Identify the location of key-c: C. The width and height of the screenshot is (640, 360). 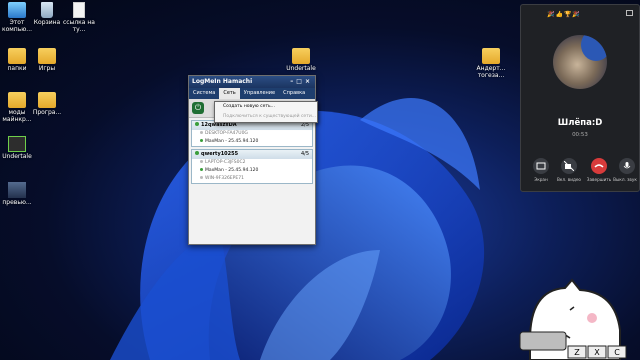
(617, 352).